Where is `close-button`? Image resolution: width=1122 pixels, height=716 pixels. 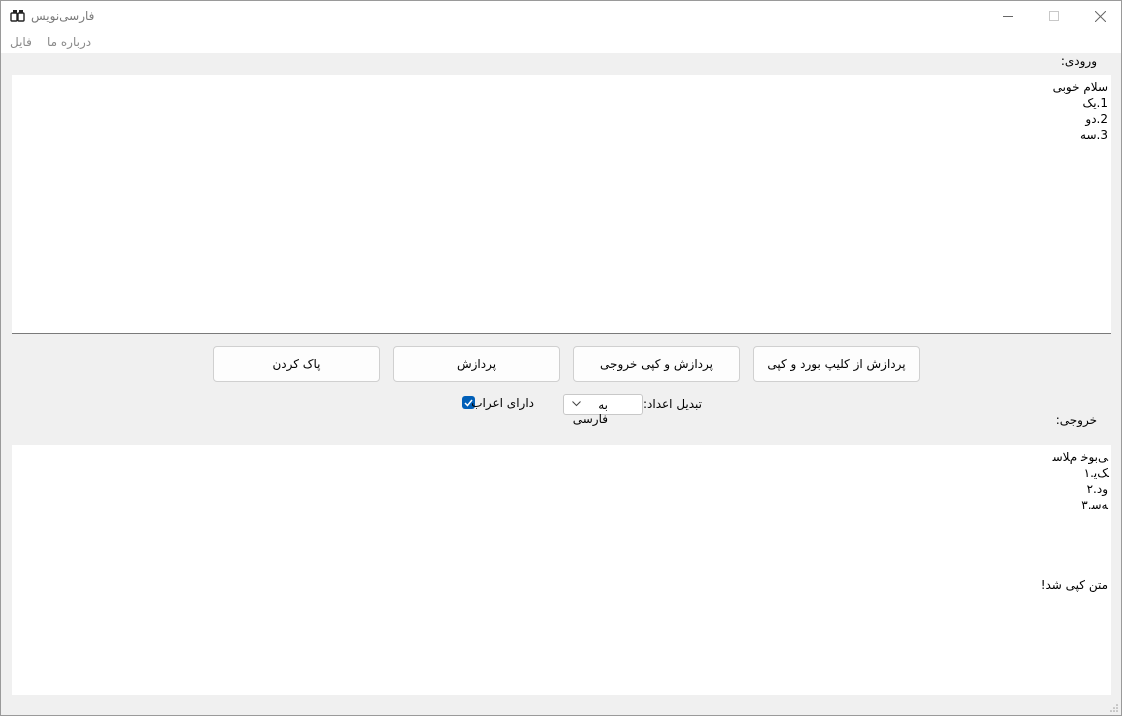
close-button is located at coordinates (1099, 16).